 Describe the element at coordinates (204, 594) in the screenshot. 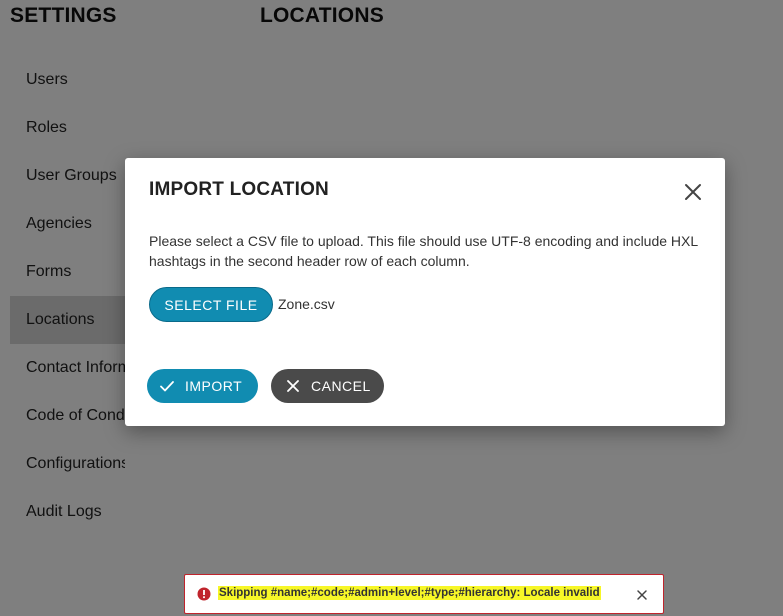

I see `error-icon` at that location.